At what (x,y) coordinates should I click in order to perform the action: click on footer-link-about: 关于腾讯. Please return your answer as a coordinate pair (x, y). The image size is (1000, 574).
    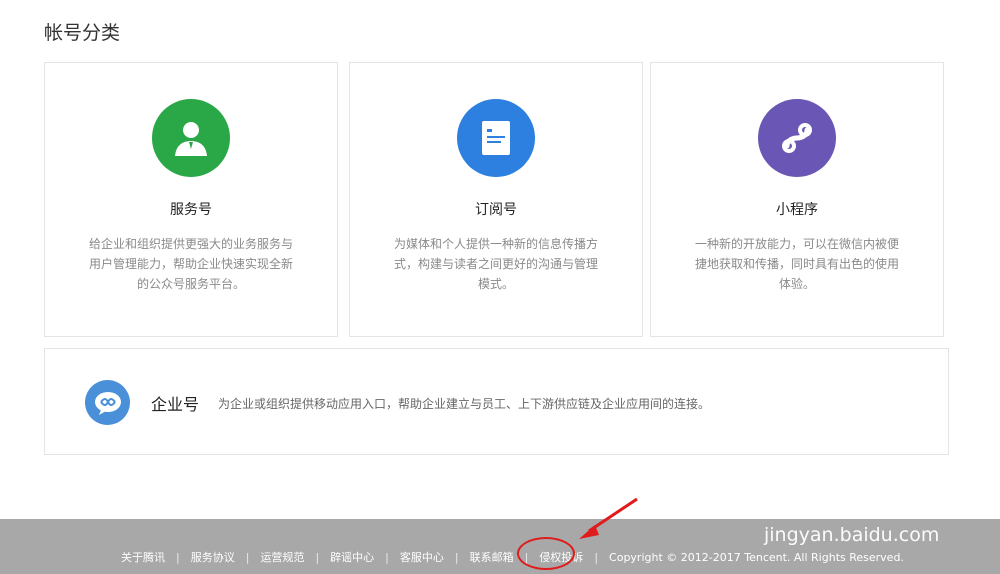
    Looking at the image, I should click on (143, 557).